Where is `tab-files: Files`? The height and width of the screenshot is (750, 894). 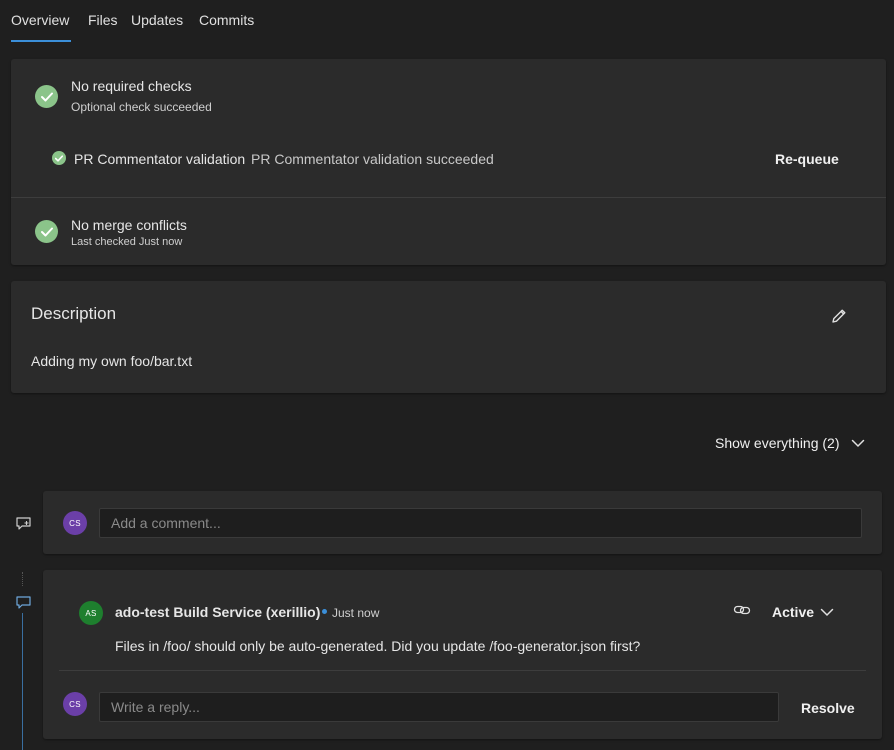
tab-files: Files is located at coordinates (103, 20).